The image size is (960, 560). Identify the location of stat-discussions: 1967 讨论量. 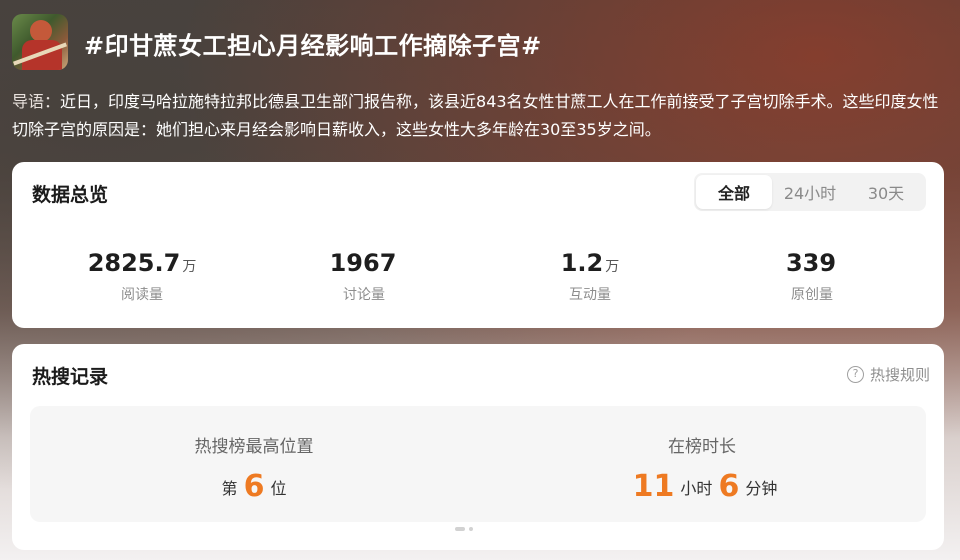
(364, 276).